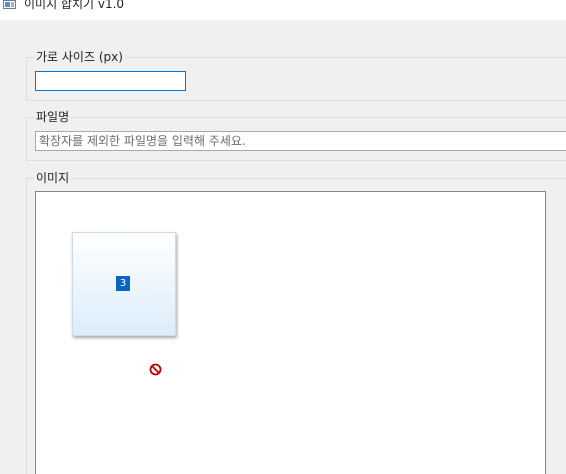 This screenshot has width=566, height=474. I want to click on app-window-icon, so click(9, 4).